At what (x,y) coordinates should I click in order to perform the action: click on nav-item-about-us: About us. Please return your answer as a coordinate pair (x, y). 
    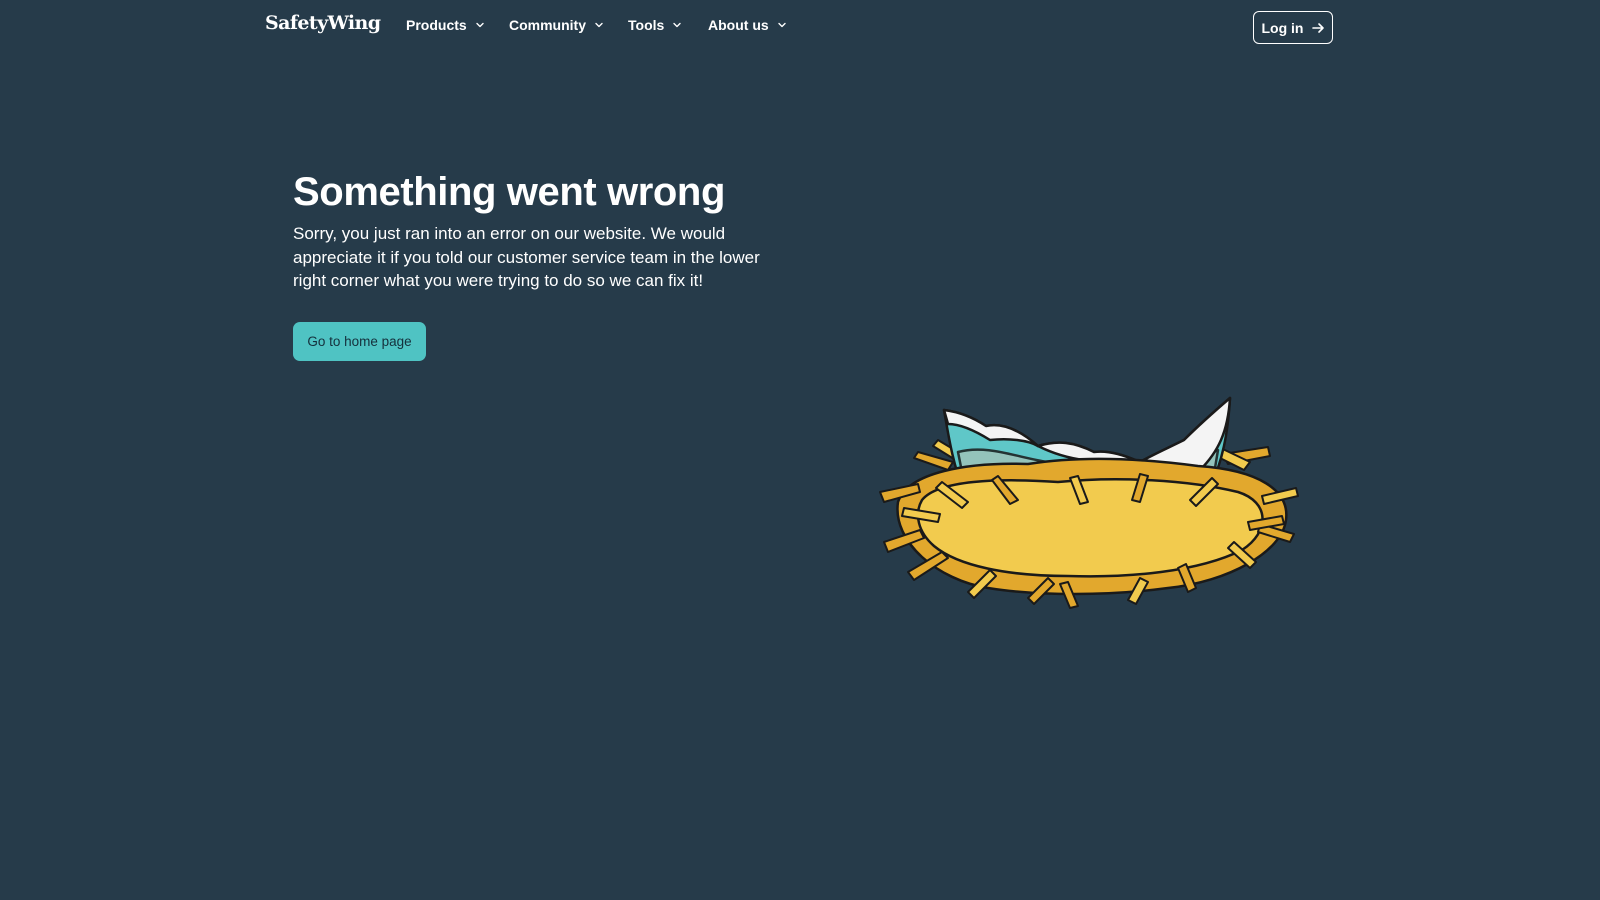
    Looking at the image, I should click on (747, 25).